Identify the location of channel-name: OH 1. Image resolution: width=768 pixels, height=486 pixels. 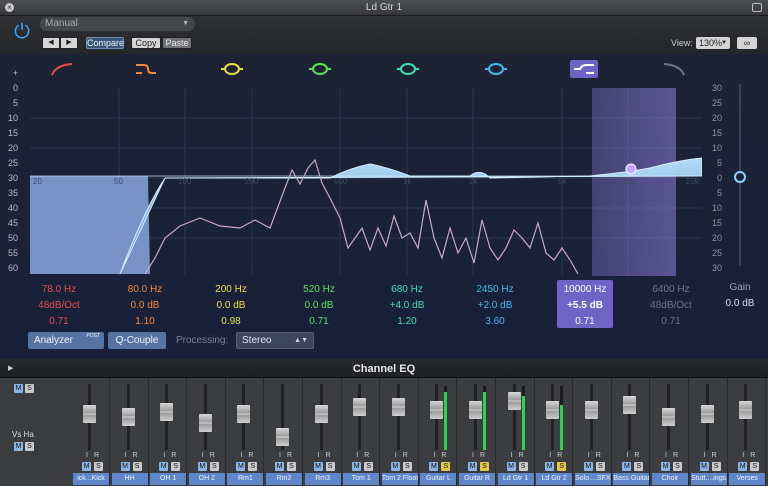
(168, 479).